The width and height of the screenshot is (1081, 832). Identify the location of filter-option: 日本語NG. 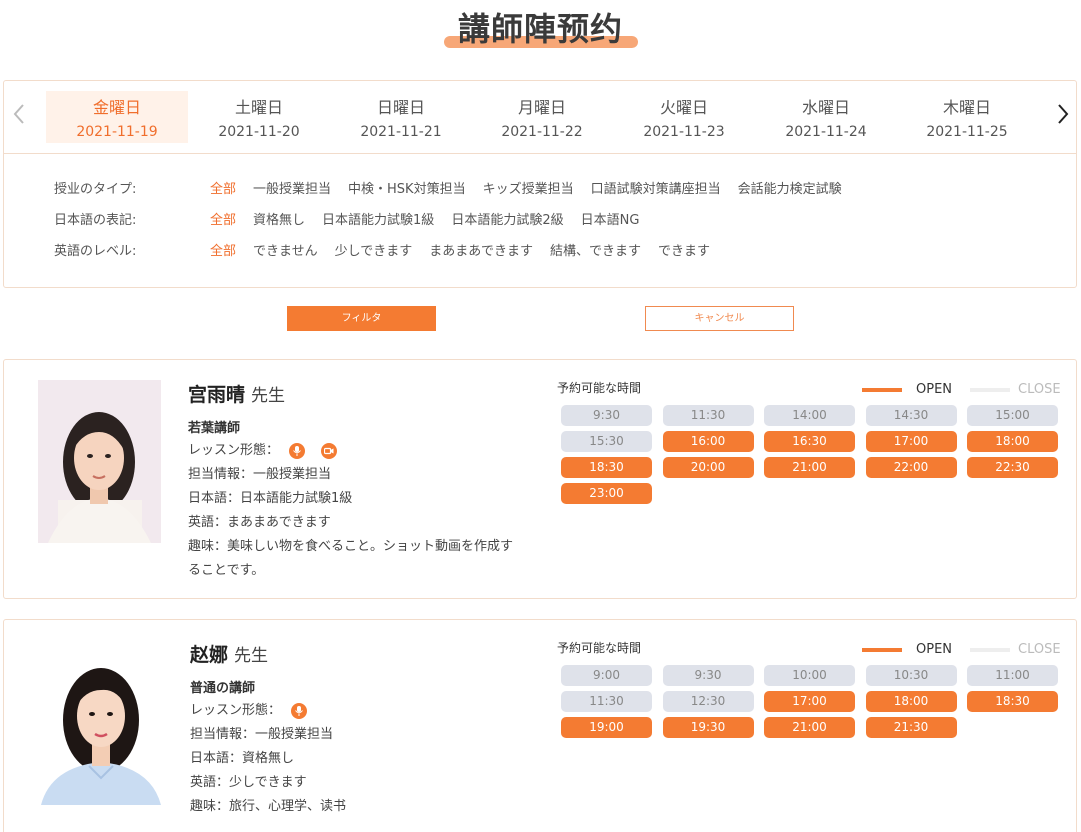
(610, 218).